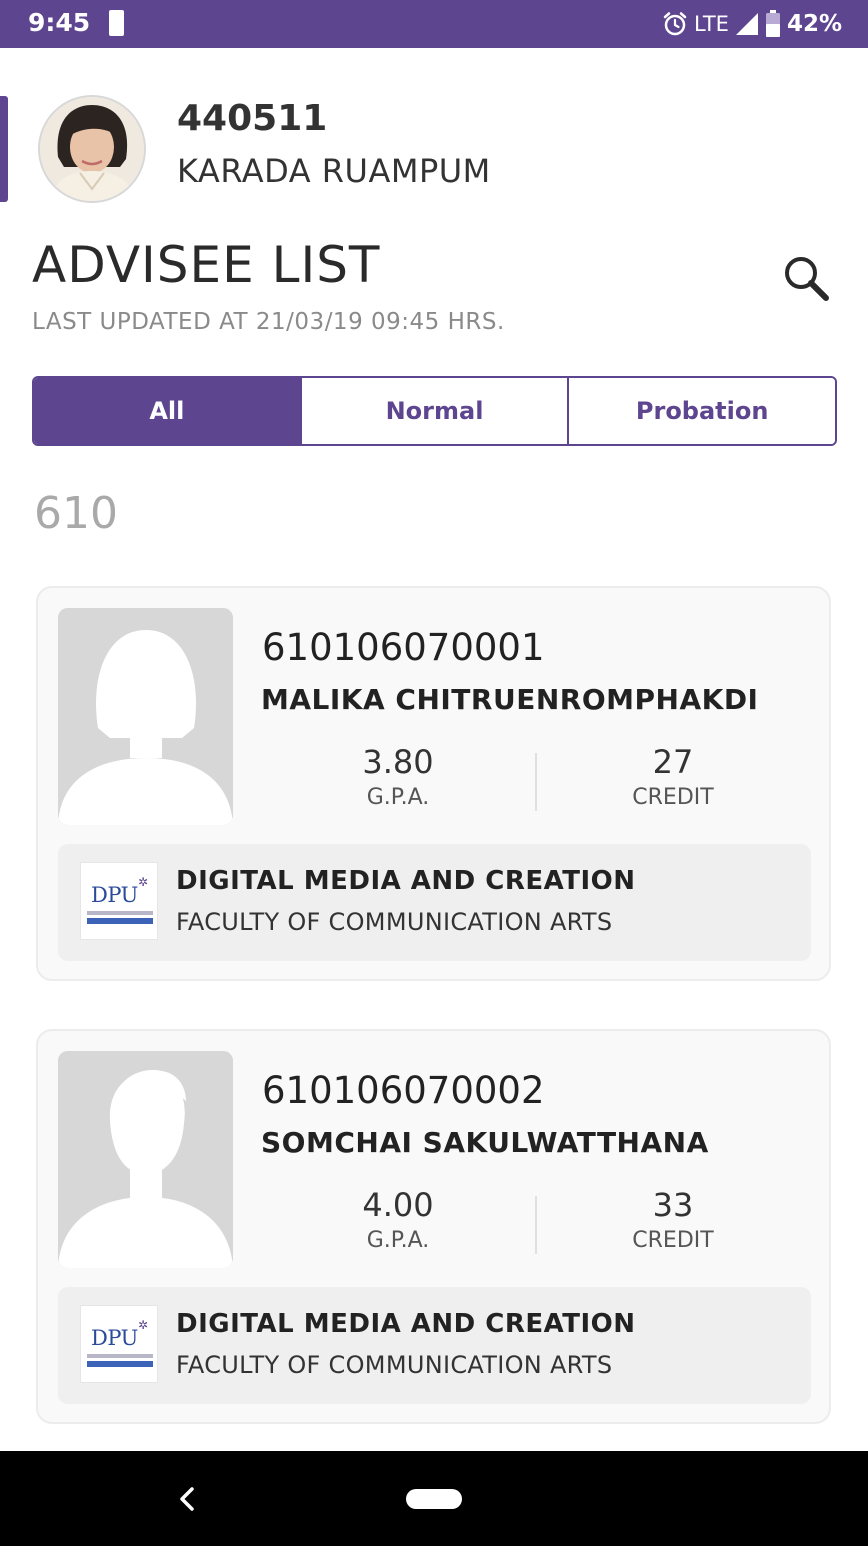 The height and width of the screenshot is (1546, 868). I want to click on credit-stat: 27 CREDIT, so click(673, 776).